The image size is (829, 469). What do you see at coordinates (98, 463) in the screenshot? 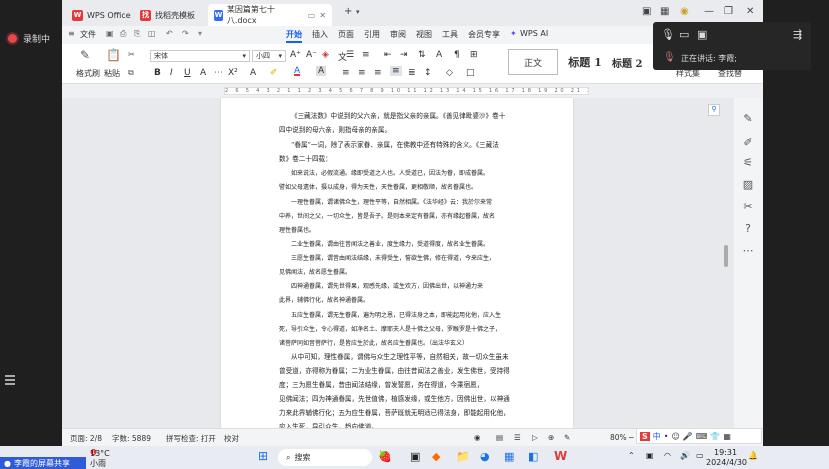
I see `weather-desc: 小雨` at bounding box center [98, 463].